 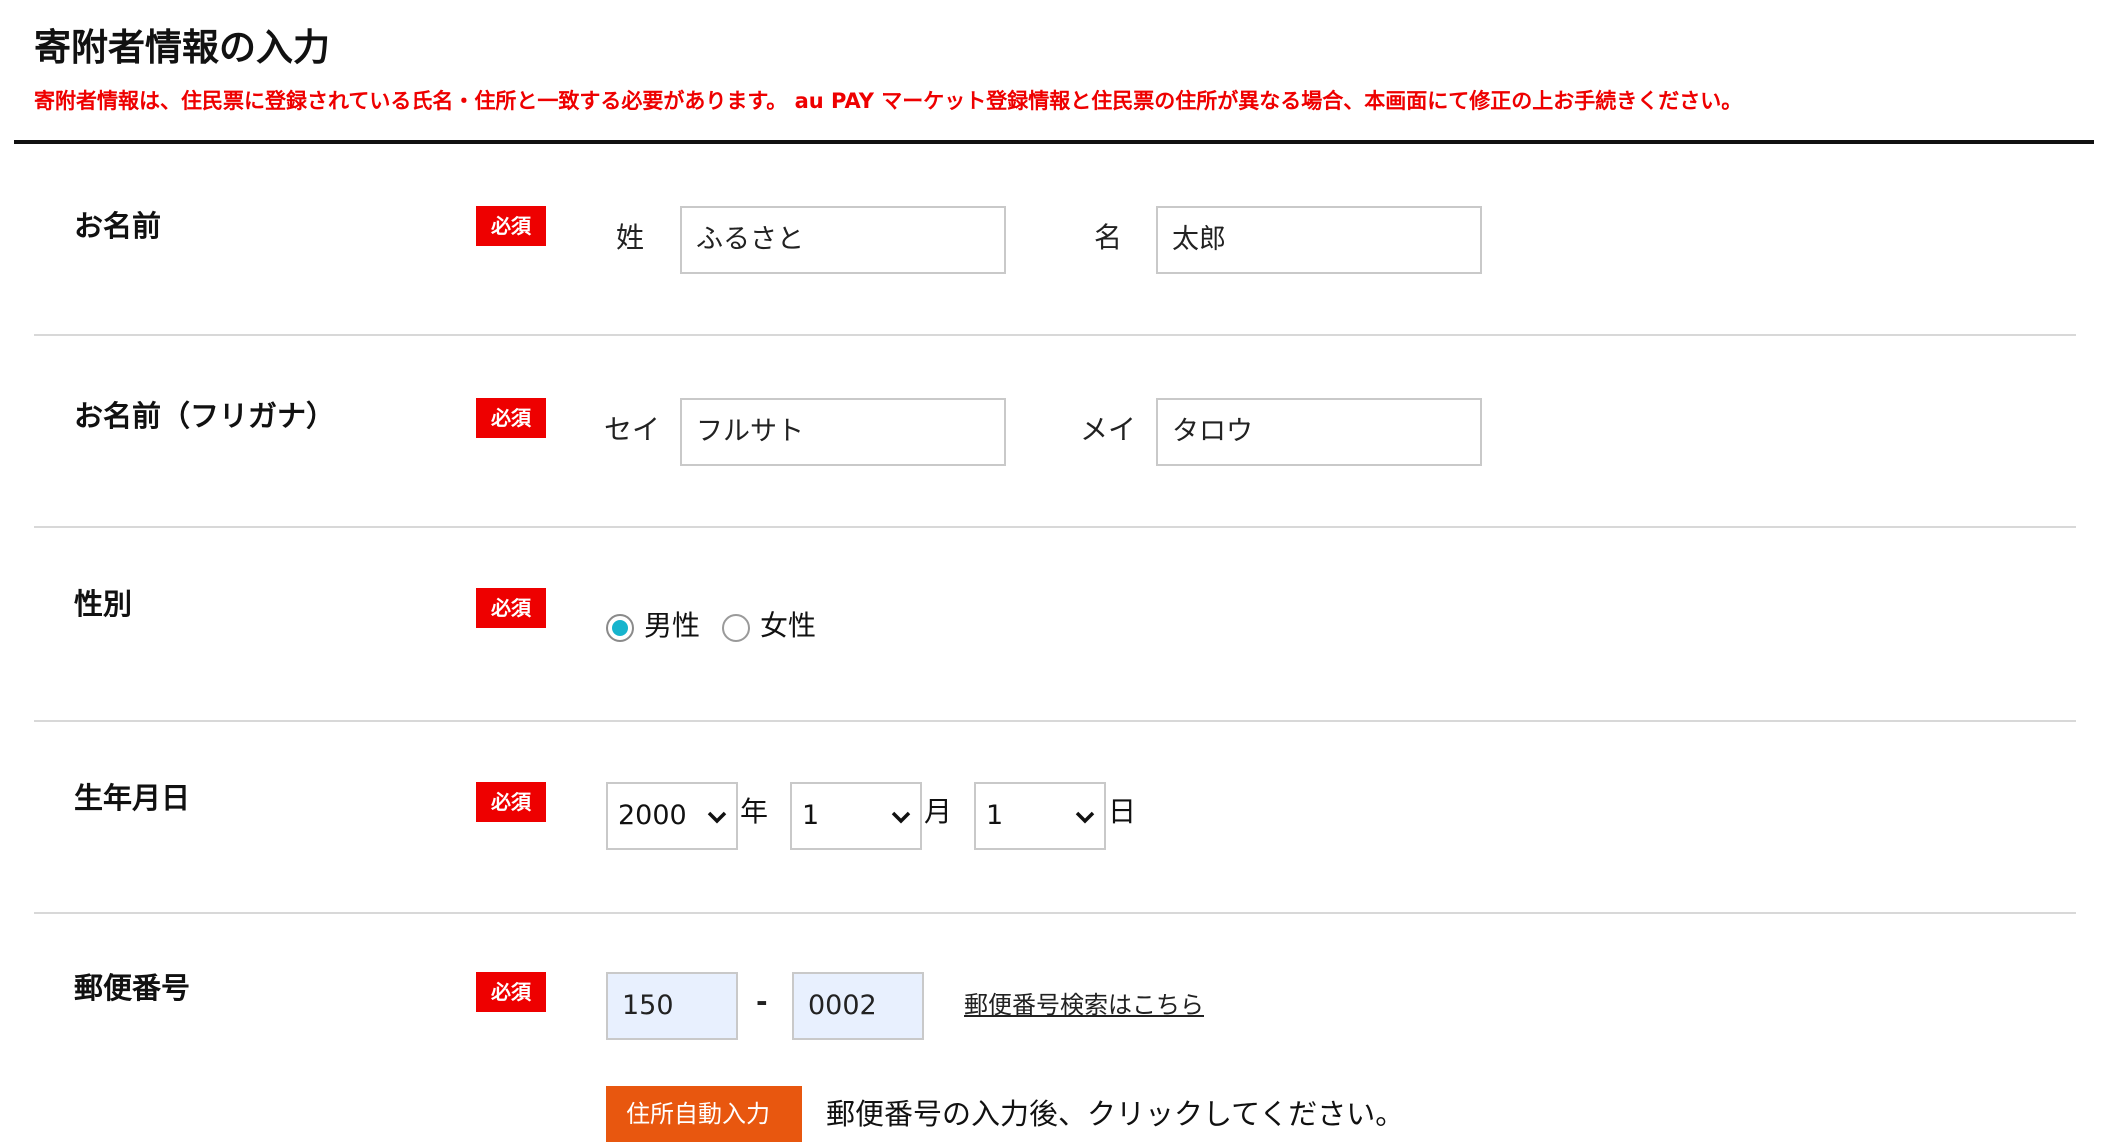 What do you see at coordinates (995, 815) in the screenshot?
I see `birth-day-value: 1` at bounding box center [995, 815].